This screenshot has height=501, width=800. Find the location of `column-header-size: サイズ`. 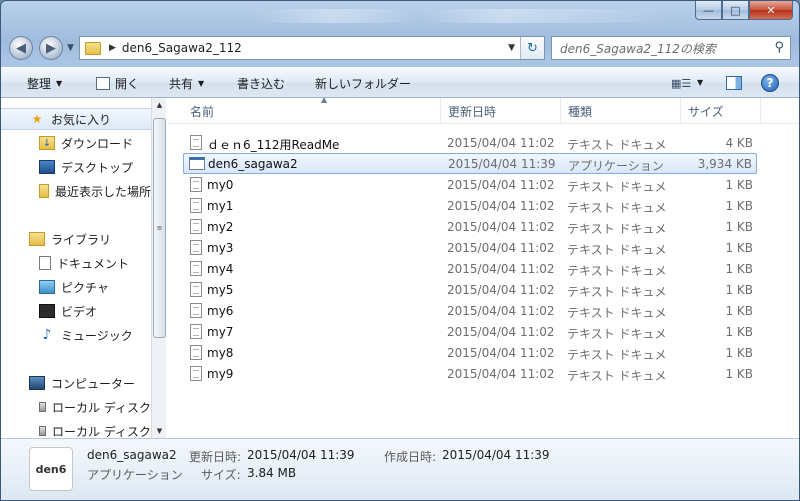

column-header-size: サイズ is located at coordinates (721, 111).